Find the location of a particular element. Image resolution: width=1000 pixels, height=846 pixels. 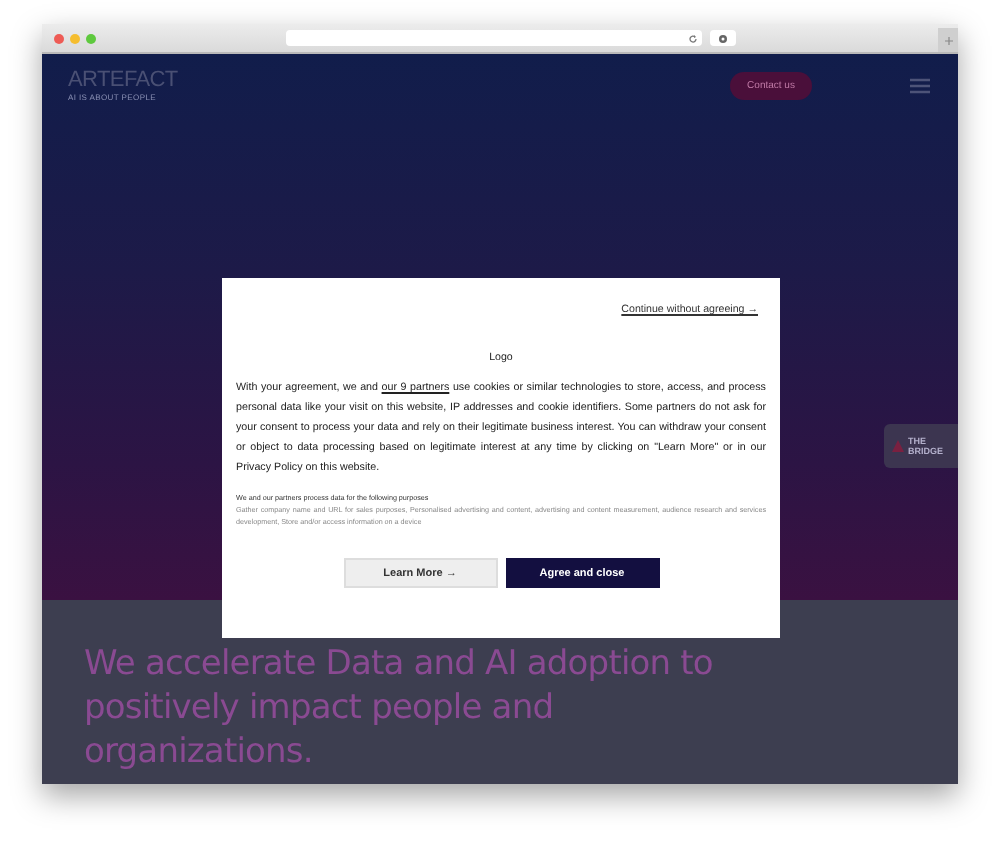

plus-icon is located at coordinates (948, 40).